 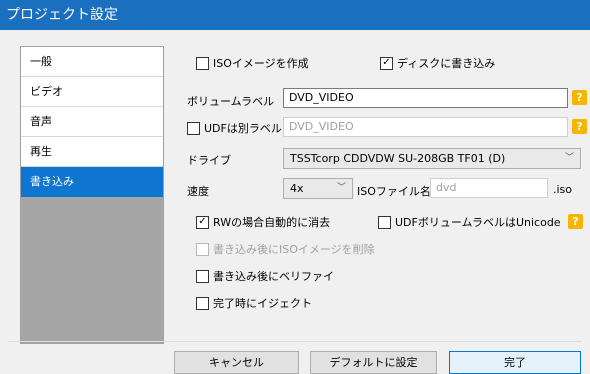 What do you see at coordinates (297, 188) in the screenshot?
I see `speed-value: 4x` at bounding box center [297, 188].